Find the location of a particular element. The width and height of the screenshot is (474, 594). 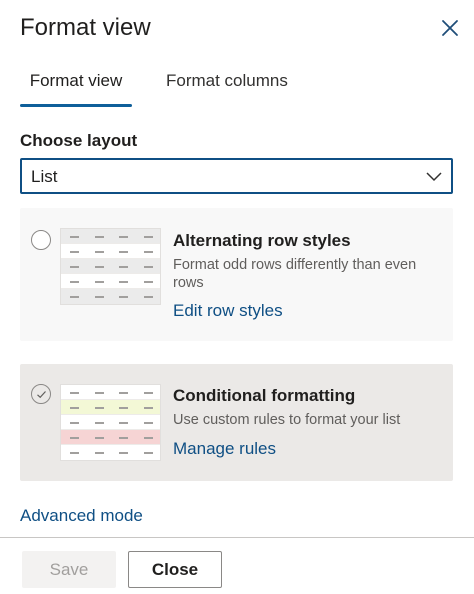

save-button: Save is located at coordinates (69, 569).